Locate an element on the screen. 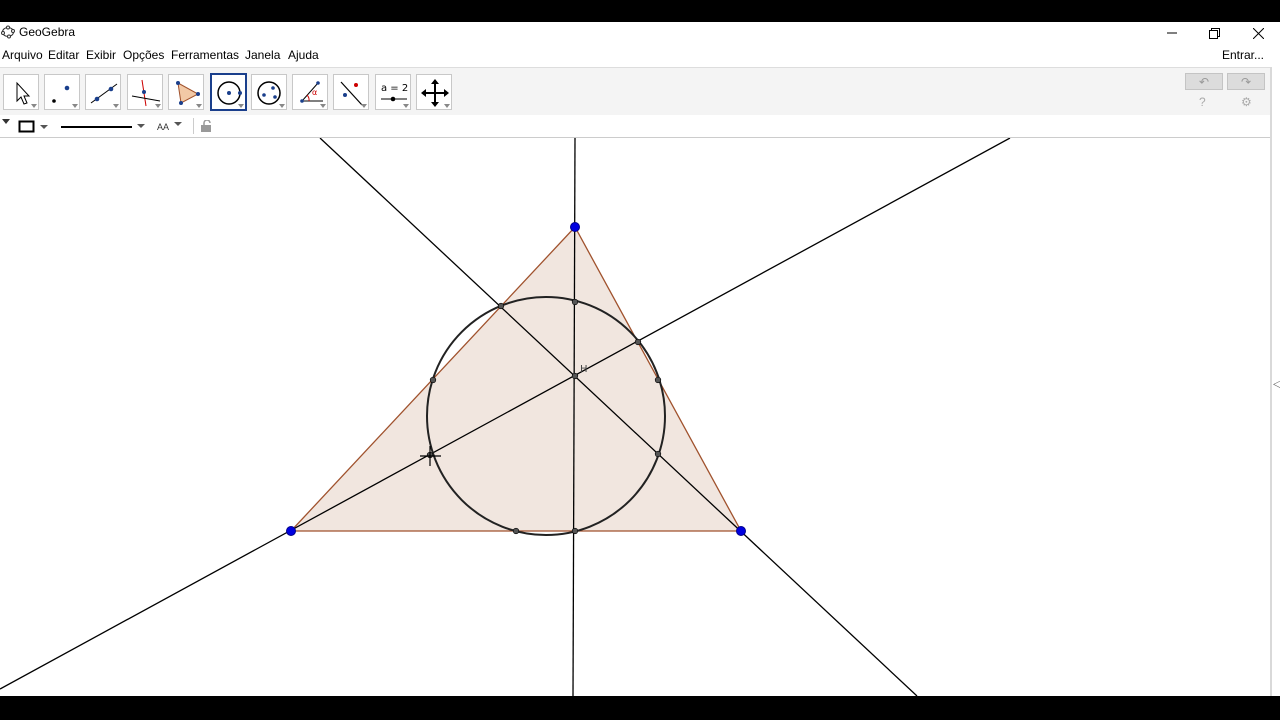  chevron-down-icon is located at coordinates (178, 124).